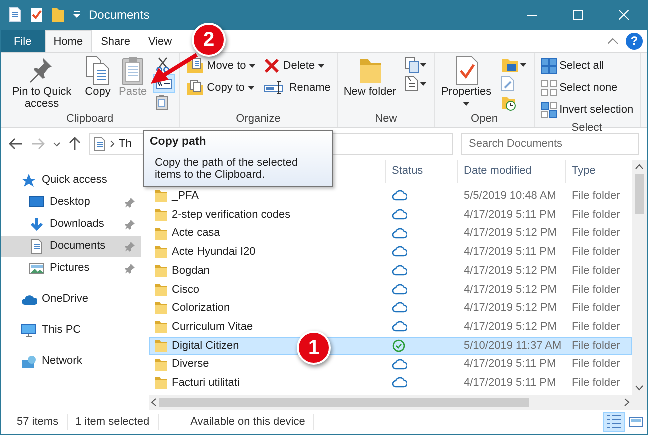  Describe the element at coordinates (179, 142) in the screenshot. I see `tooltip-title: Copy path` at that location.